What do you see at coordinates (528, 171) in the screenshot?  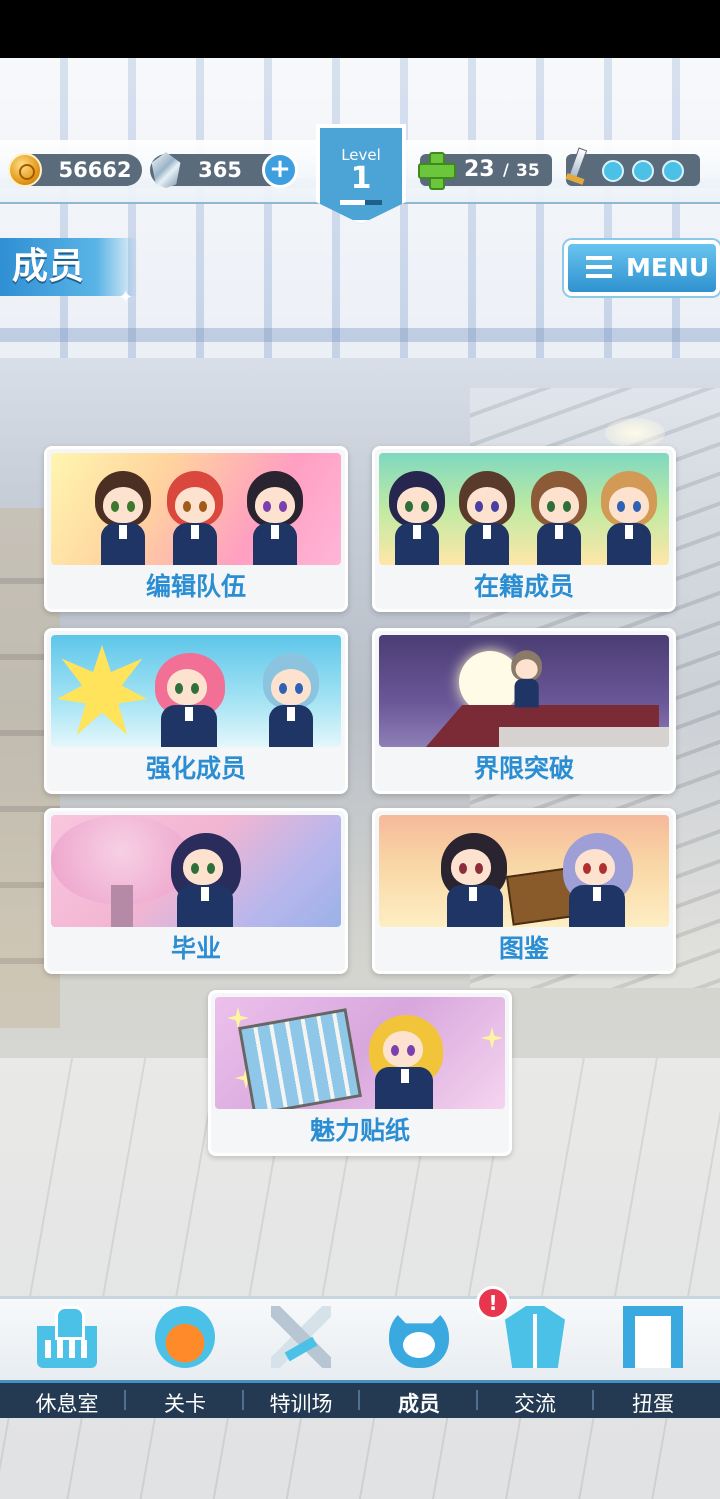 I see `stamina-max: 35` at bounding box center [528, 171].